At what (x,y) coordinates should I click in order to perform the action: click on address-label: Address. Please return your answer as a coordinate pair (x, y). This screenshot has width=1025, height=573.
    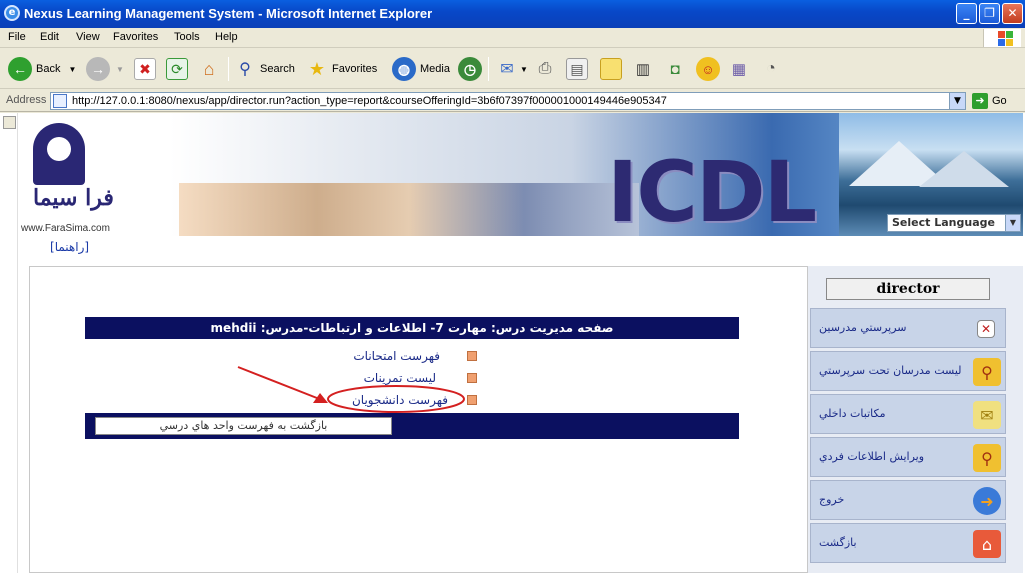
    Looking at the image, I should click on (26, 100).